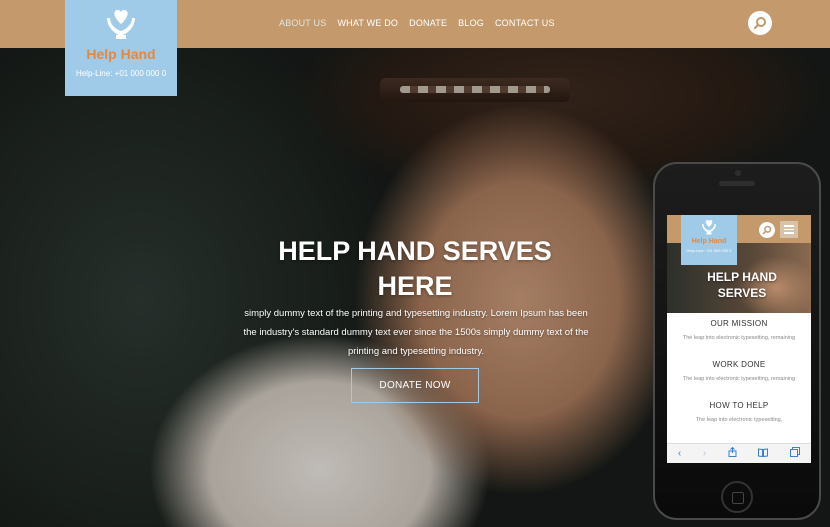 Image resolution: width=830 pixels, height=527 pixels. Describe the element at coordinates (679, 453) in the screenshot. I see `back-icon: ‹` at that location.